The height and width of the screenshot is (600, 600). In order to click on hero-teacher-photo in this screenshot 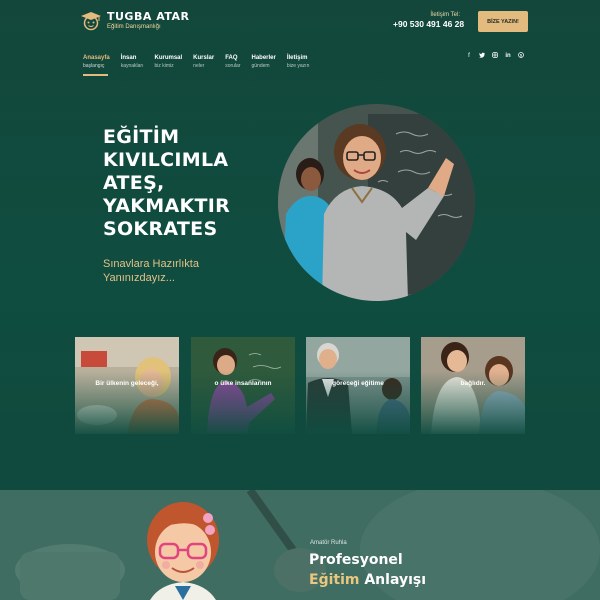, I will do `click(376, 202)`.